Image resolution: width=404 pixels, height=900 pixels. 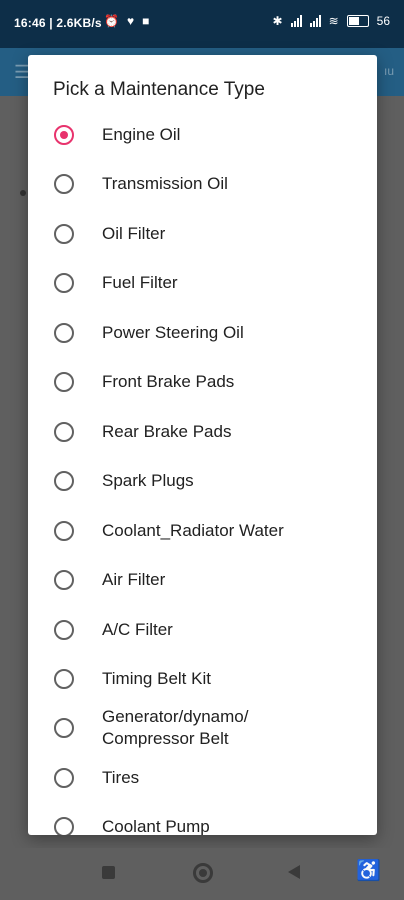 What do you see at coordinates (368, 870) in the screenshot?
I see `accessibility-icon: ♿` at bounding box center [368, 870].